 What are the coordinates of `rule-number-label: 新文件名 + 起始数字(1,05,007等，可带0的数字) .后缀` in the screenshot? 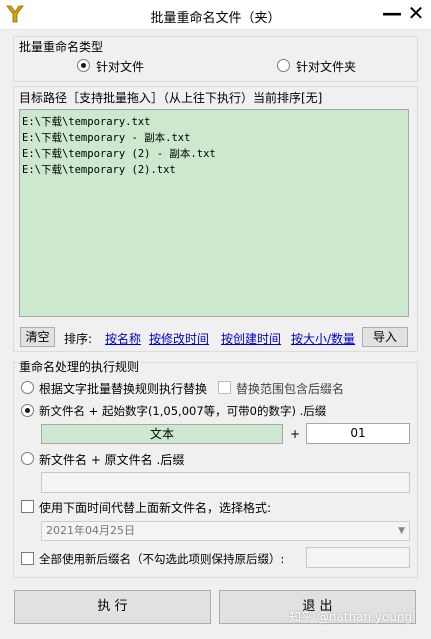 It's located at (182, 411).